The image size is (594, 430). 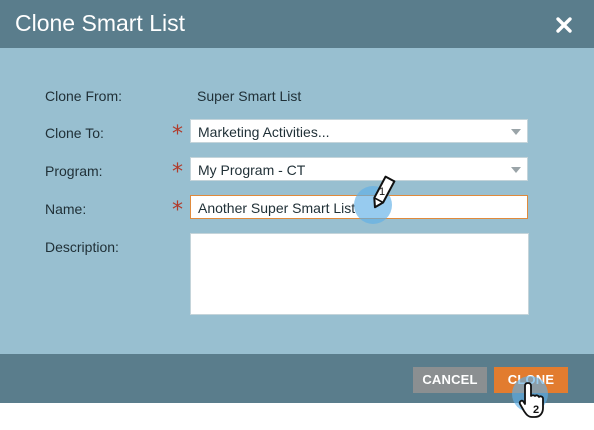 What do you see at coordinates (531, 400) in the screenshot?
I see `hand-pointer-icon: 2` at bounding box center [531, 400].